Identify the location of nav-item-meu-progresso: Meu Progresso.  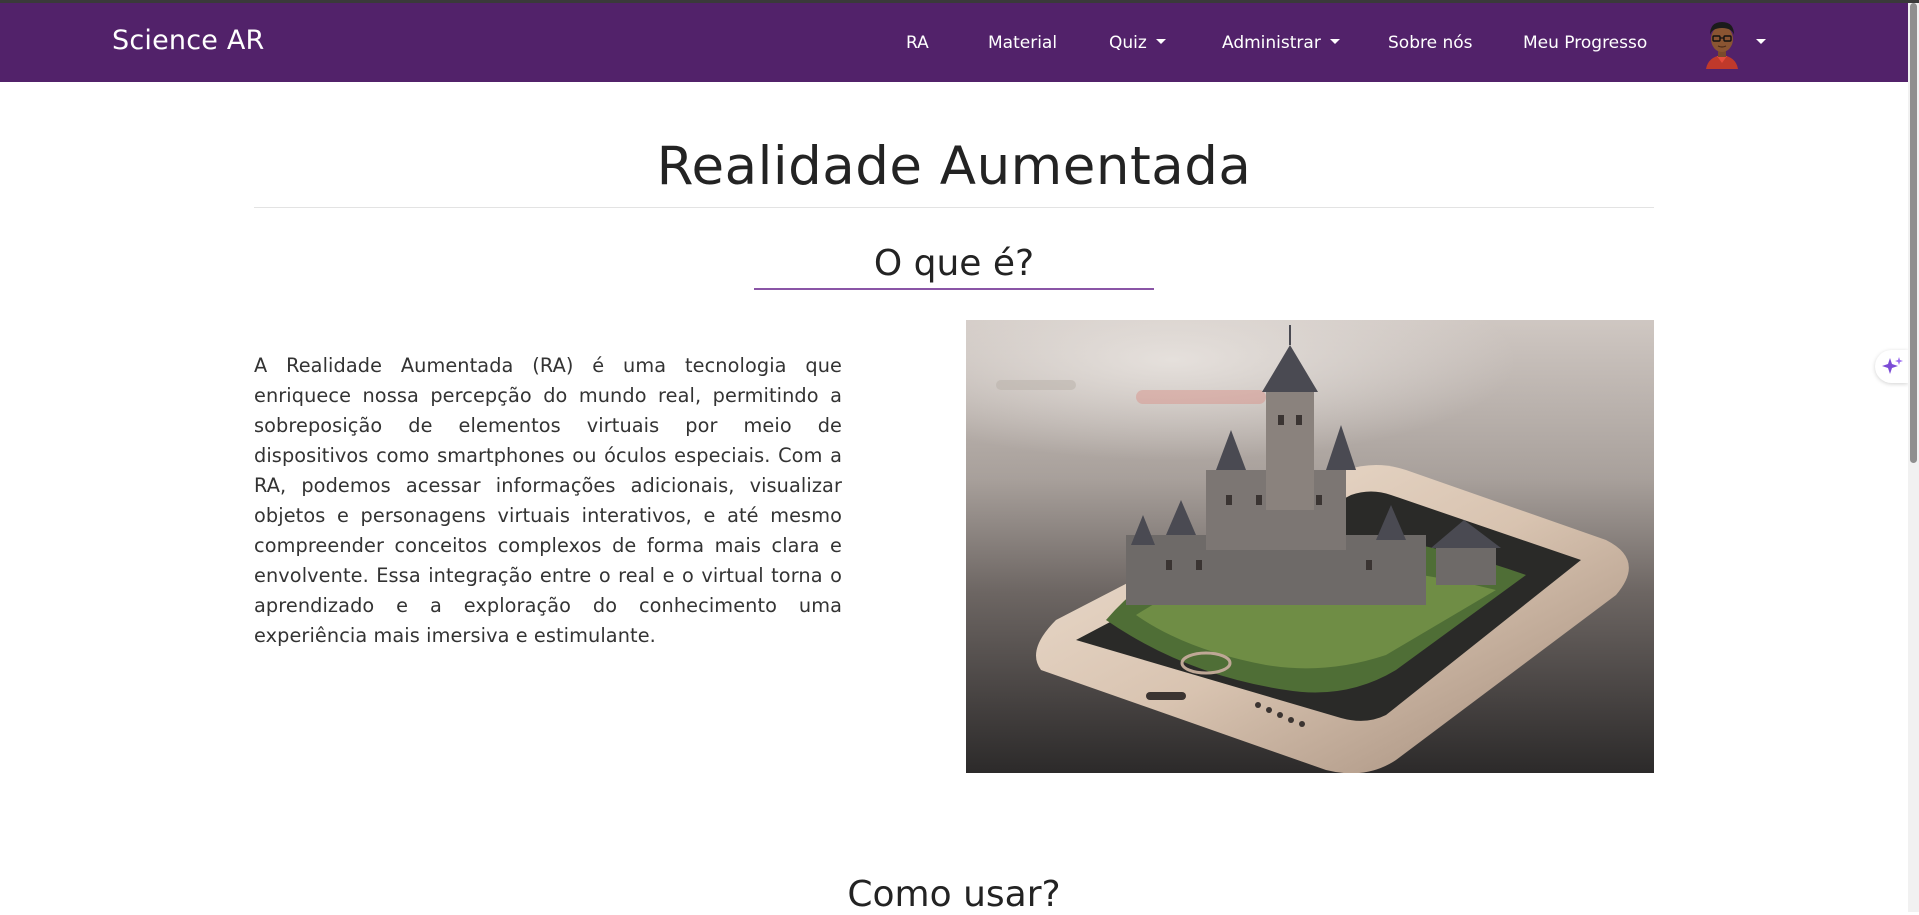
(1585, 43).